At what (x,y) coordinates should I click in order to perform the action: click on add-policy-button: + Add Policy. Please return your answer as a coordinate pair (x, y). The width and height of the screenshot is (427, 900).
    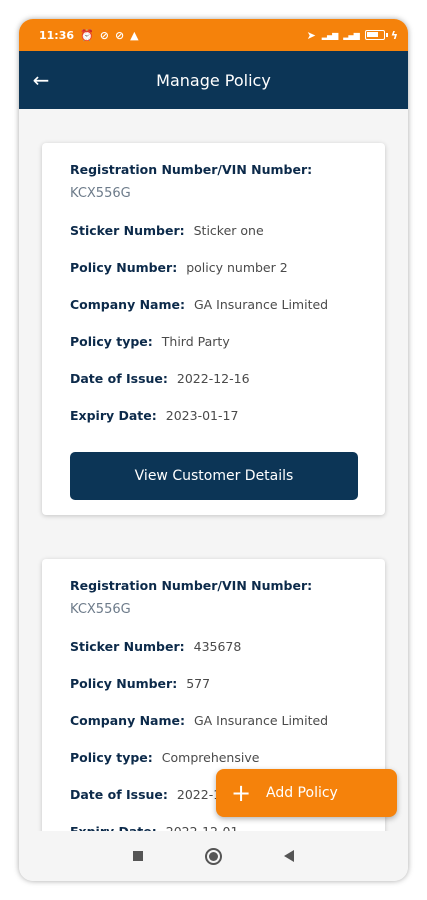
    Looking at the image, I should click on (306, 793).